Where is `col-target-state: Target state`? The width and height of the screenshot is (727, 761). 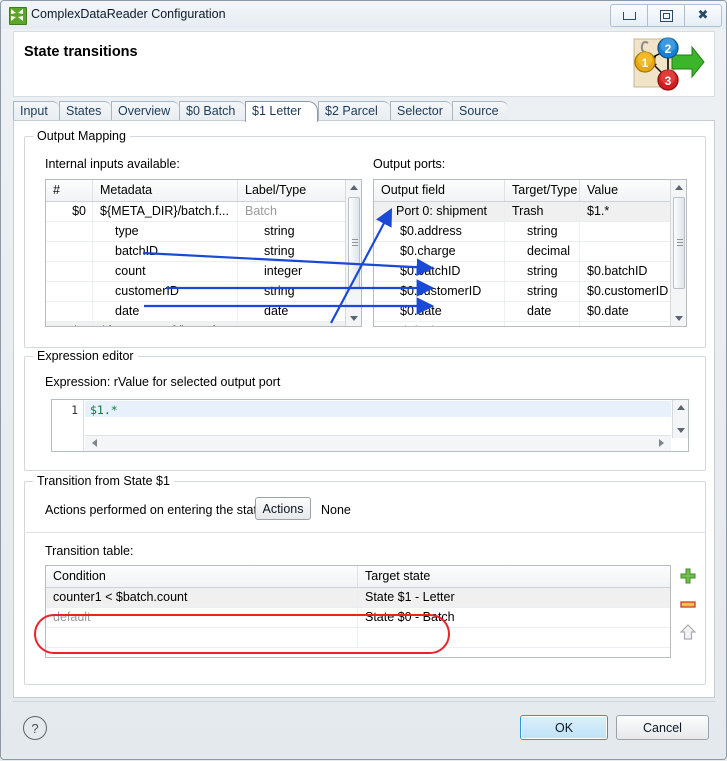
col-target-state: Target state is located at coordinates (513, 576).